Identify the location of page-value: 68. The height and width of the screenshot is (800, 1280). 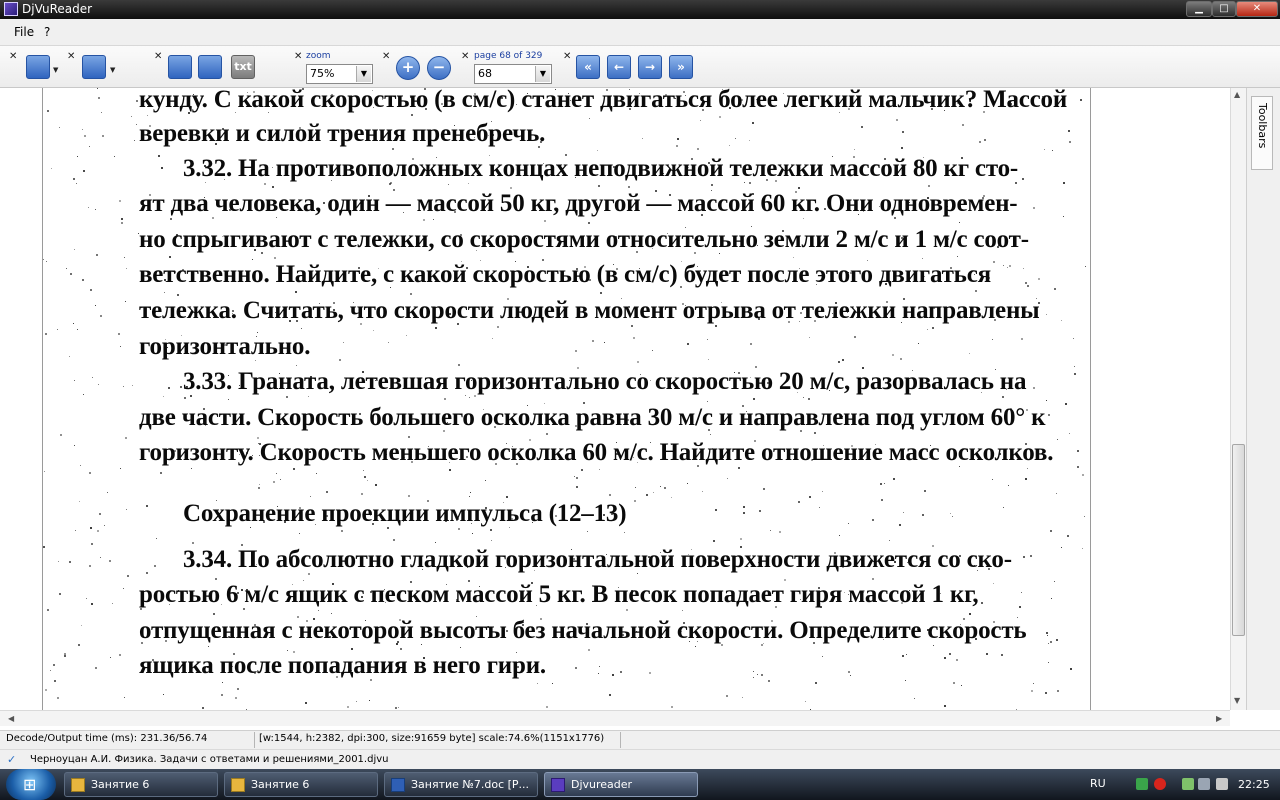
(485, 73).